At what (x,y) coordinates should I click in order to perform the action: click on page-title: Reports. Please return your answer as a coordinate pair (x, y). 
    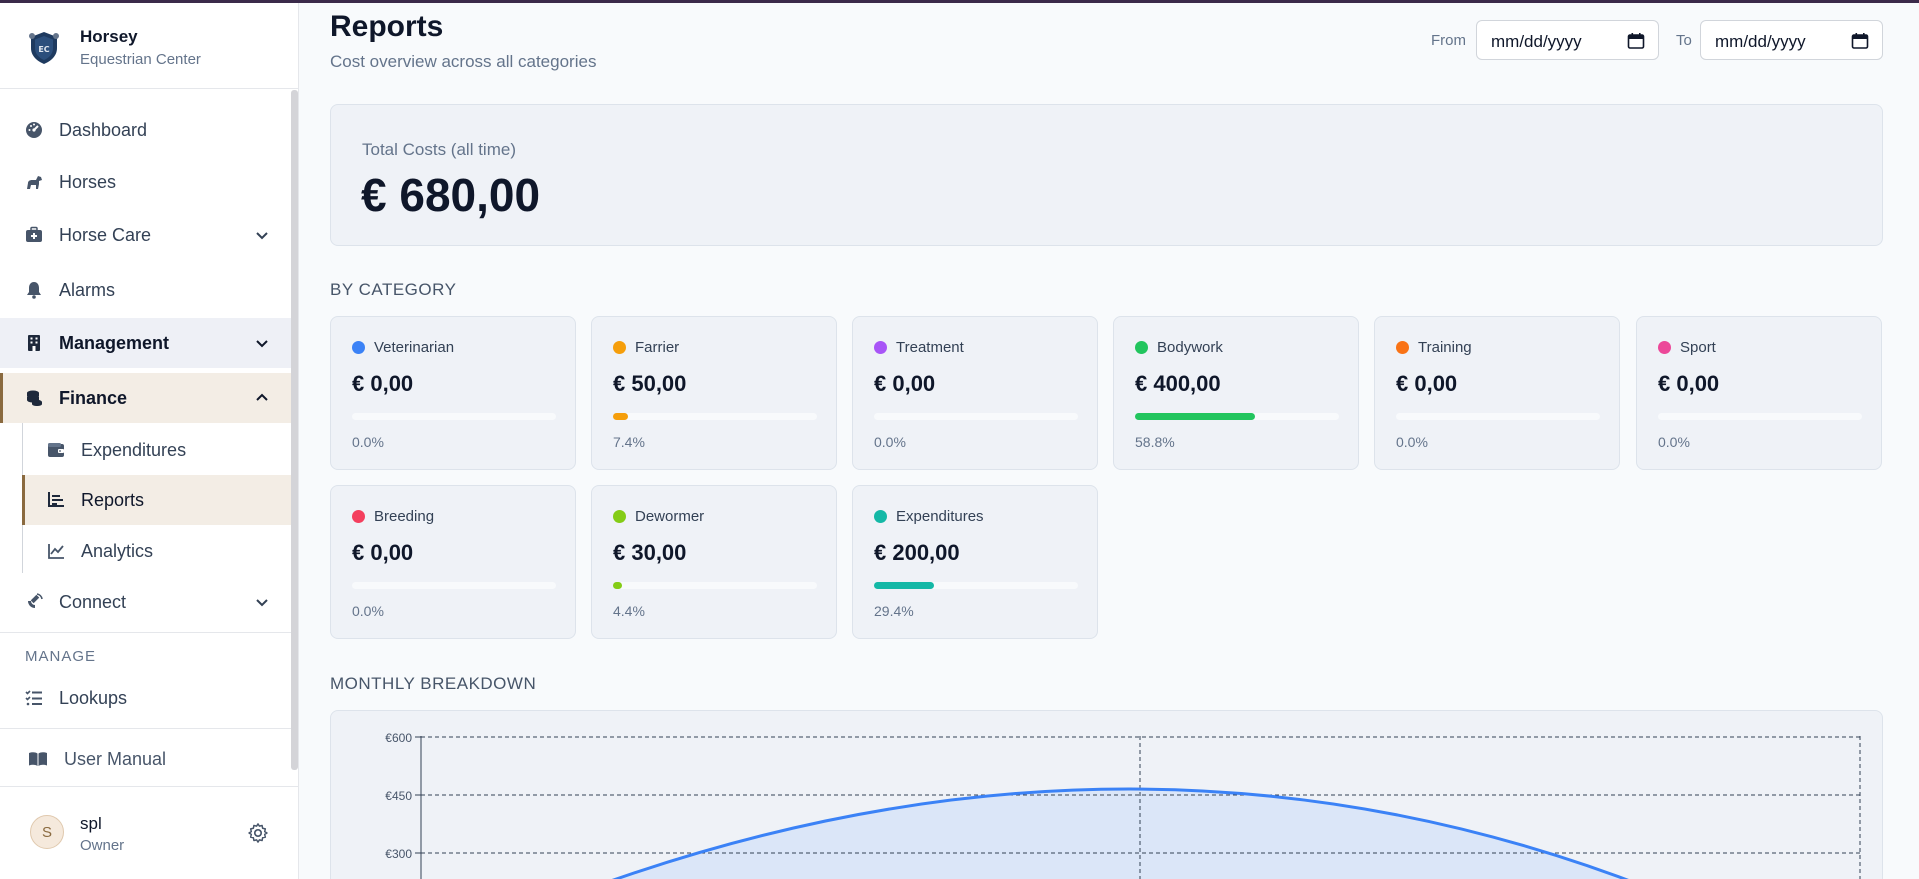
    Looking at the image, I should click on (387, 26).